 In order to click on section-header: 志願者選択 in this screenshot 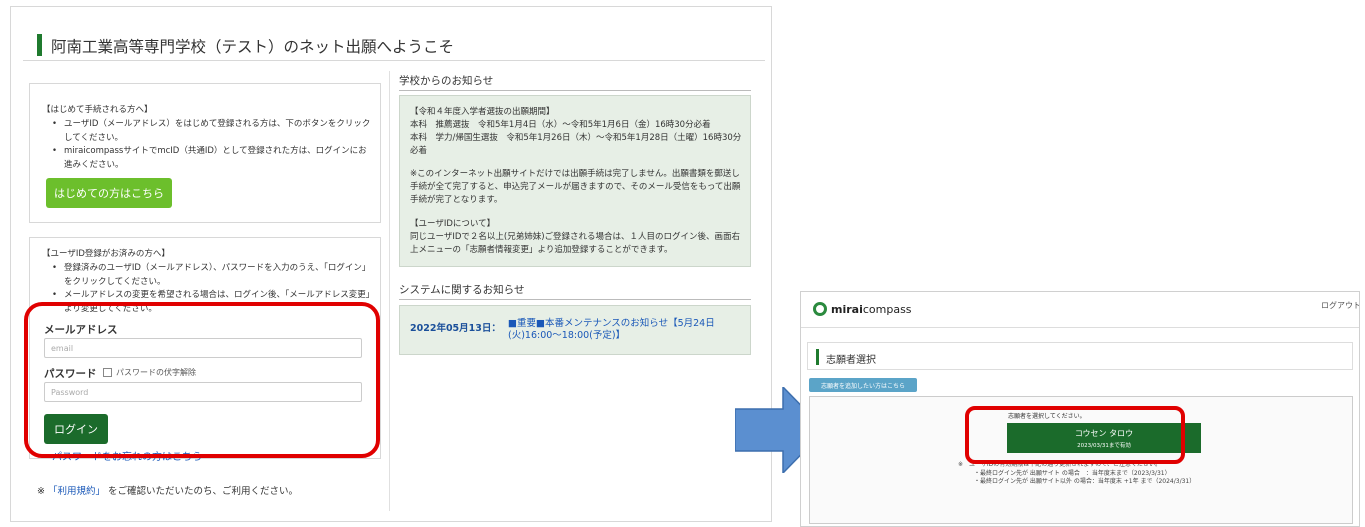, I will do `click(1080, 356)`.